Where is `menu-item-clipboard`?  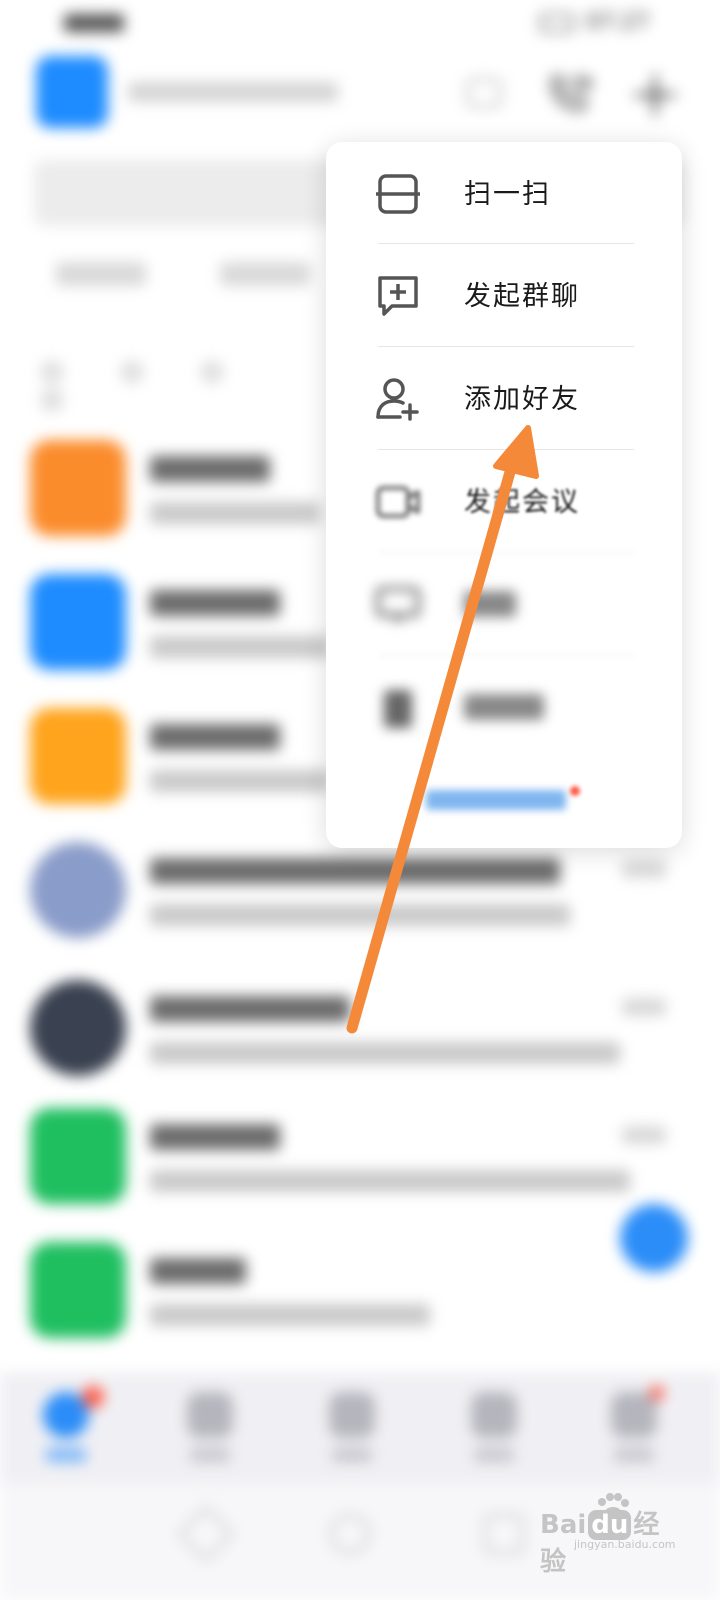
menu-item-clipboard is located at coordinates (504, 707).